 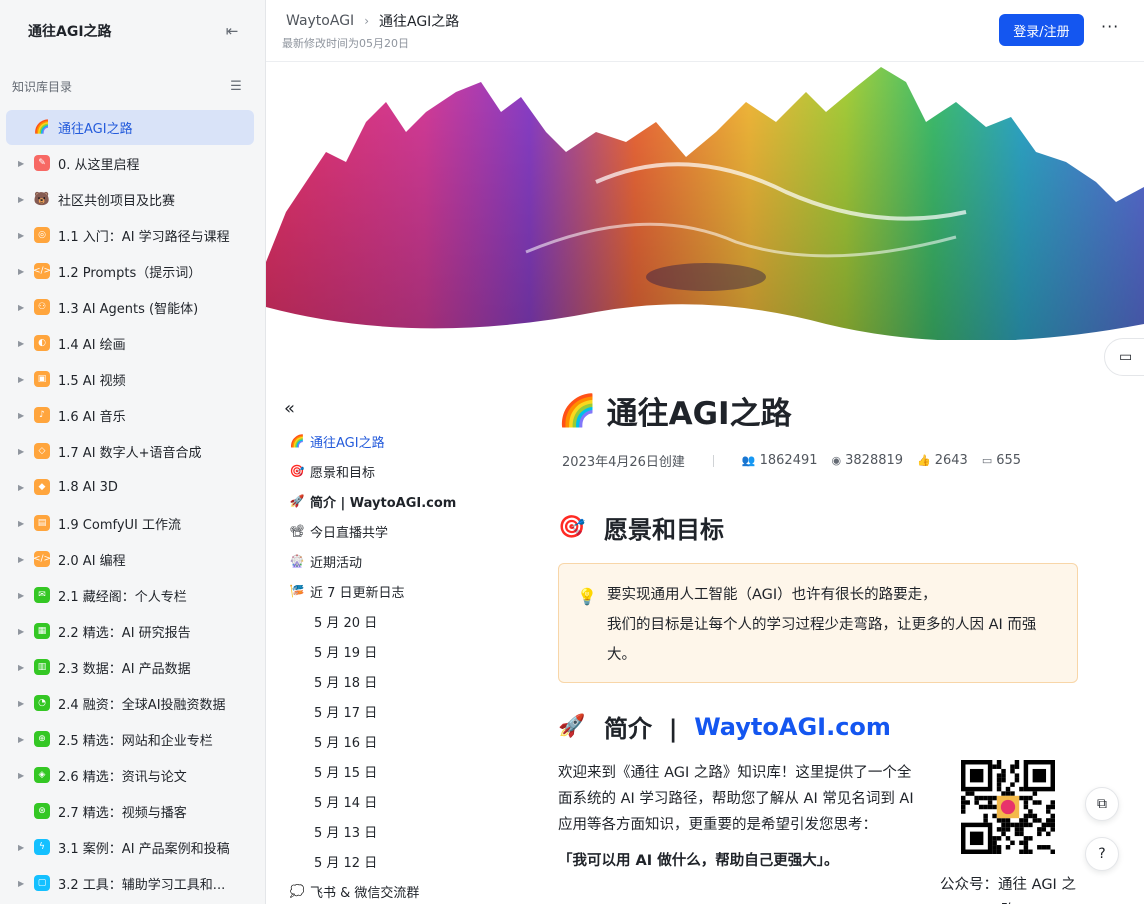 I want to click on sidebar-title: 通往AGI之路, so click(x=70, y=31).